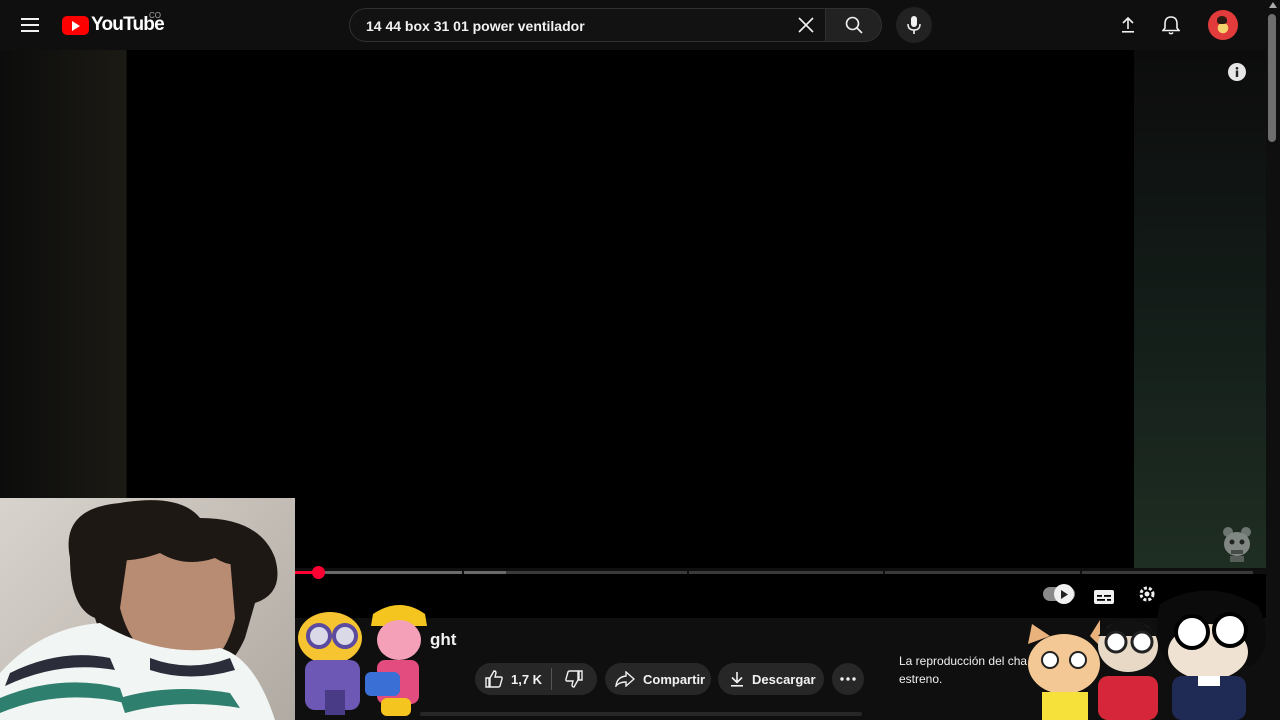 The image size is (1280, 720). I want to click on scrubber-handle, so click(318, 572).